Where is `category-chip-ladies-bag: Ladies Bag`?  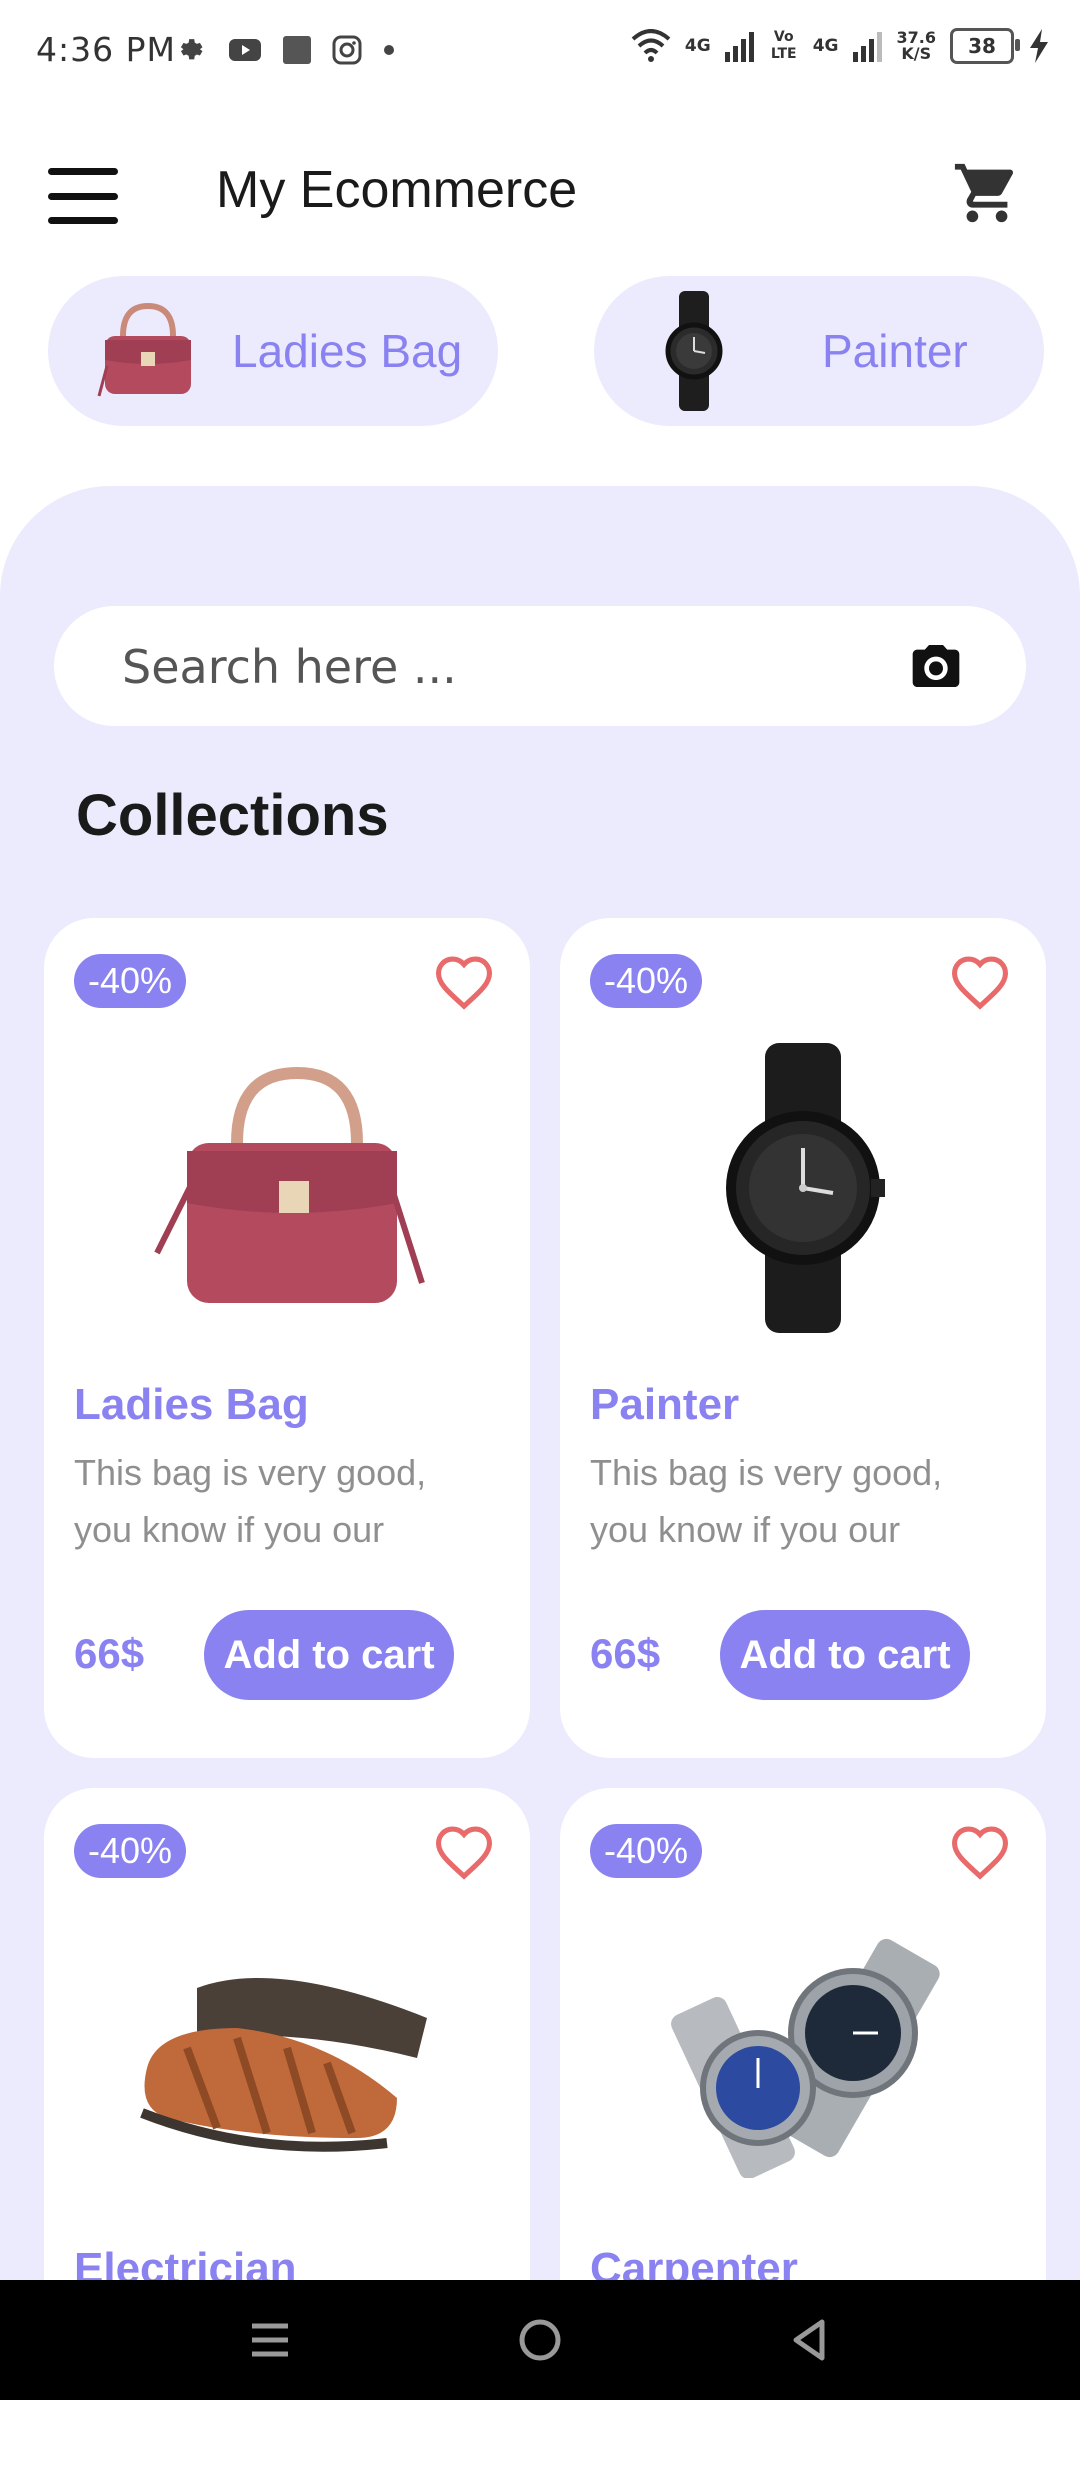
category-chip-ladies-bag: Ladies Bag is located at coordinates (273, 351).